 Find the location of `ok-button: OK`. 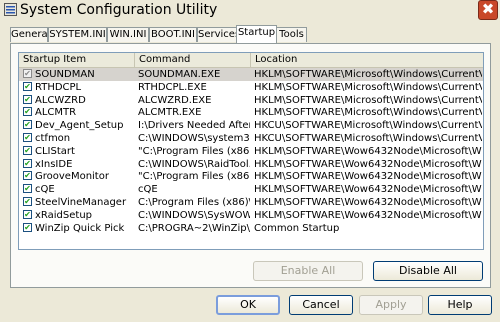

ok-button: OK is located at coordinates (248, 305).